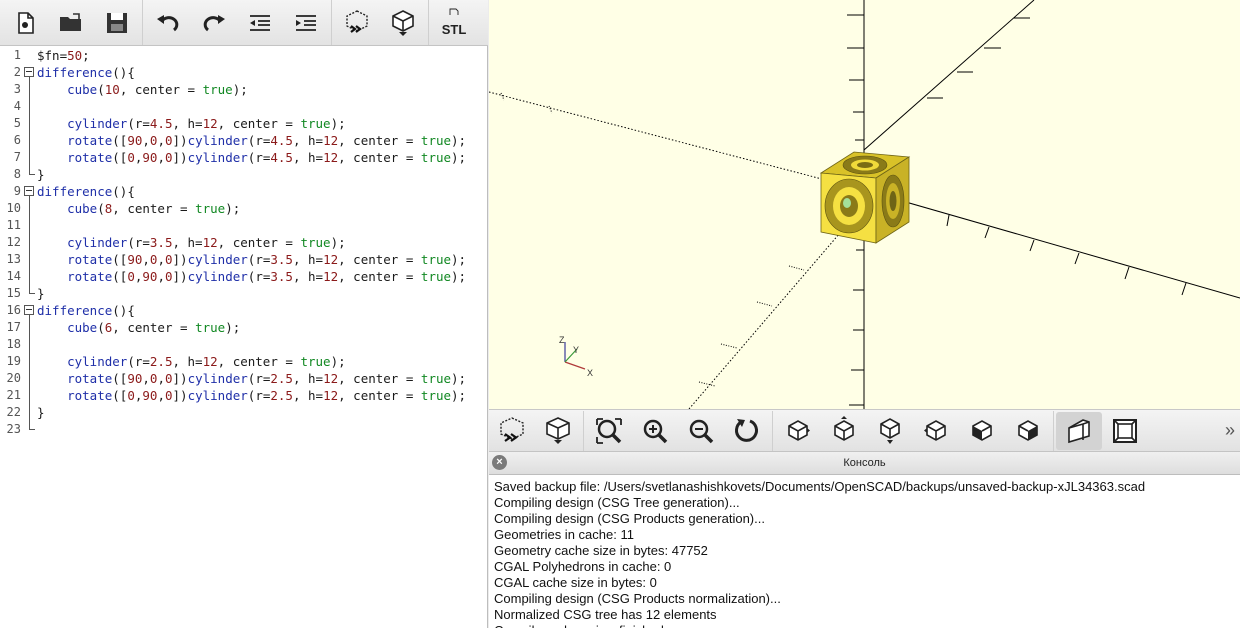  I want to click on code-line: 5 cylinder(r=4.5, h=12, center = true);, so click(244, 123).